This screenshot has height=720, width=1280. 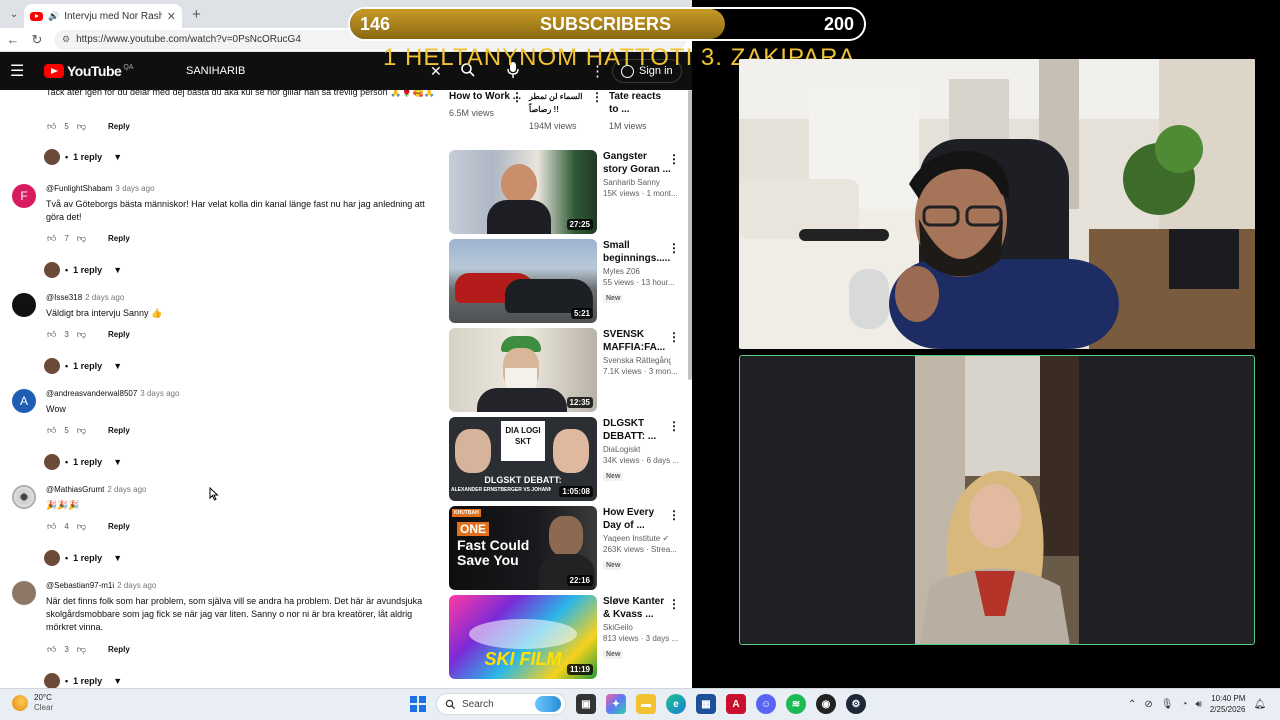 What do you see at coordinates (418, 704) in the screenshot?
I see `windows-start-icon` at bounding box center [418, 704].